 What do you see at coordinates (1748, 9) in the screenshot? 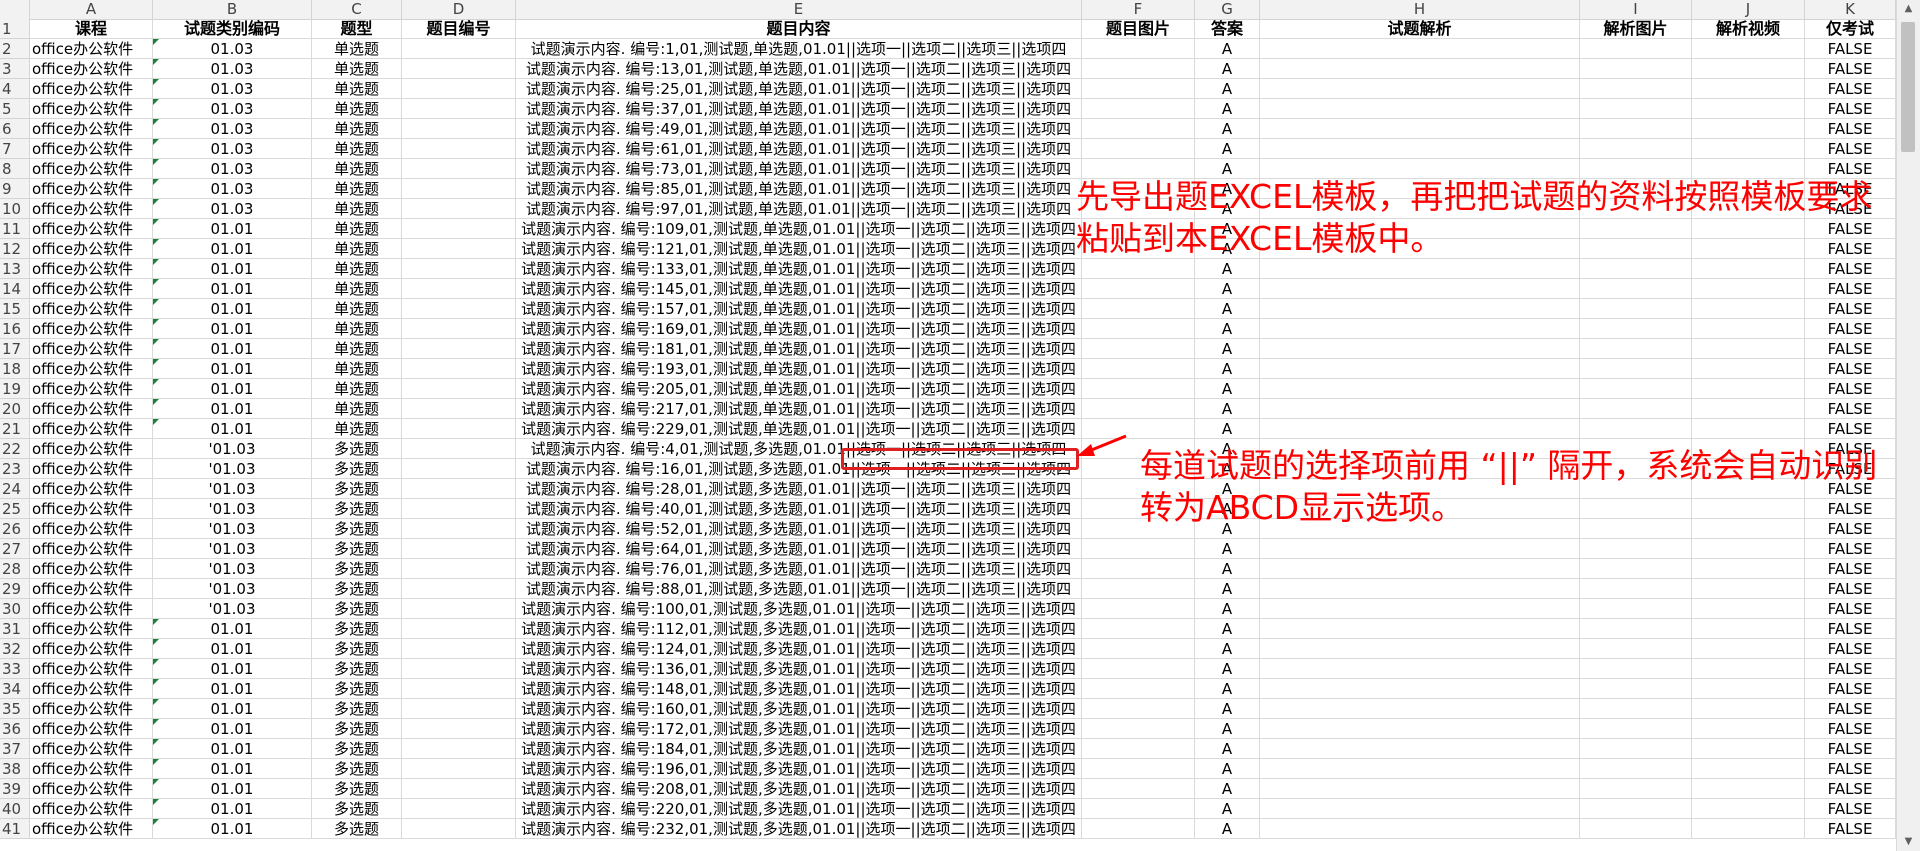
I see `column-header-J: J` at bounding box center [1748, 9].